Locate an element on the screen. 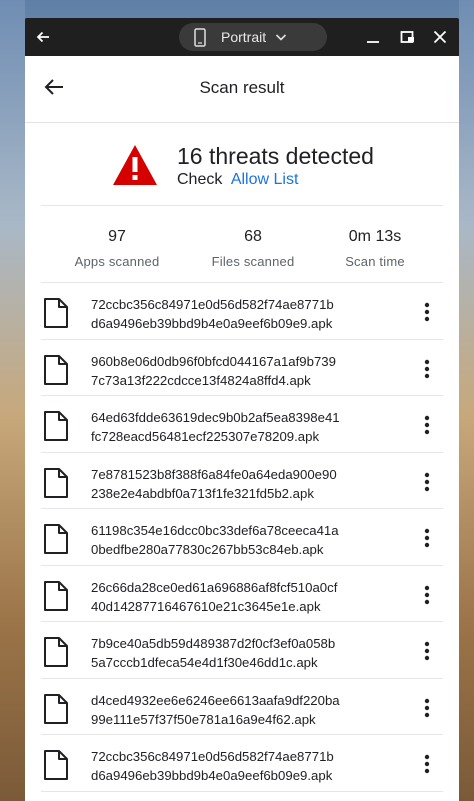  file-name-line1: 960b8e06d0db96f0bfcd044167a1af9b739 is located at coordinates (213, 361).